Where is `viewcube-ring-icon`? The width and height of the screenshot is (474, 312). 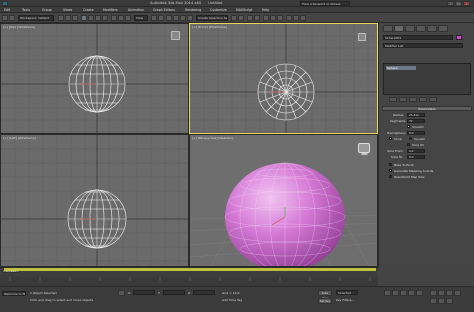
viewcube-ring-icon is located at coordinates (364, 154).